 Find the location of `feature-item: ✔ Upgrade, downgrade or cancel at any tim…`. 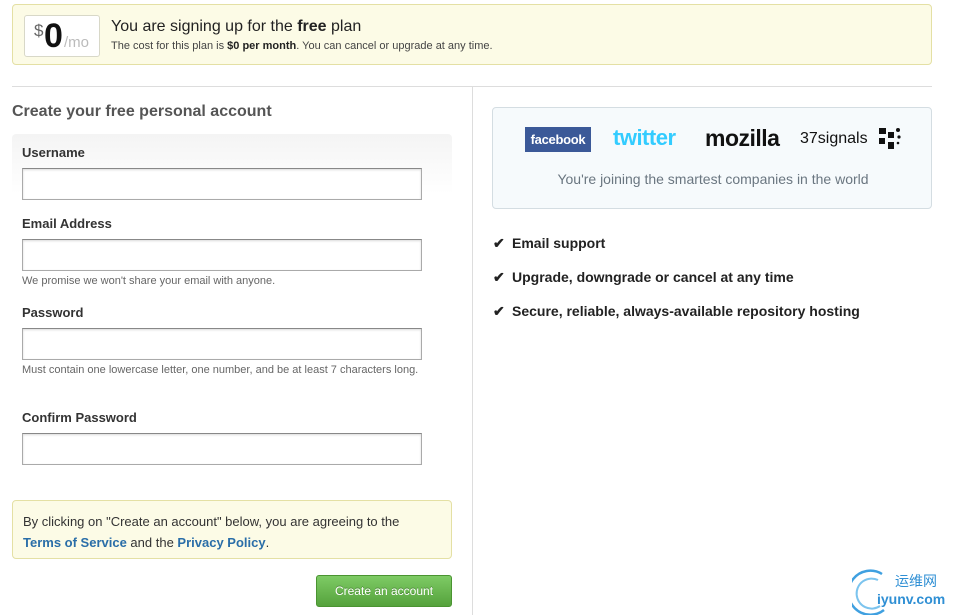

feature-item: ✔ Upgrade, downgrade or cancel at any tim… is located at coordinates (643, 277).